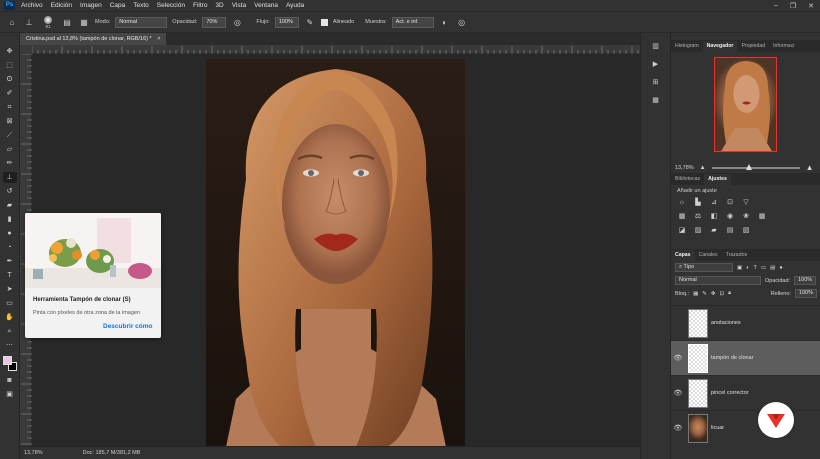  I want to click on tab-trazados: Trazados, so click(736, 255).